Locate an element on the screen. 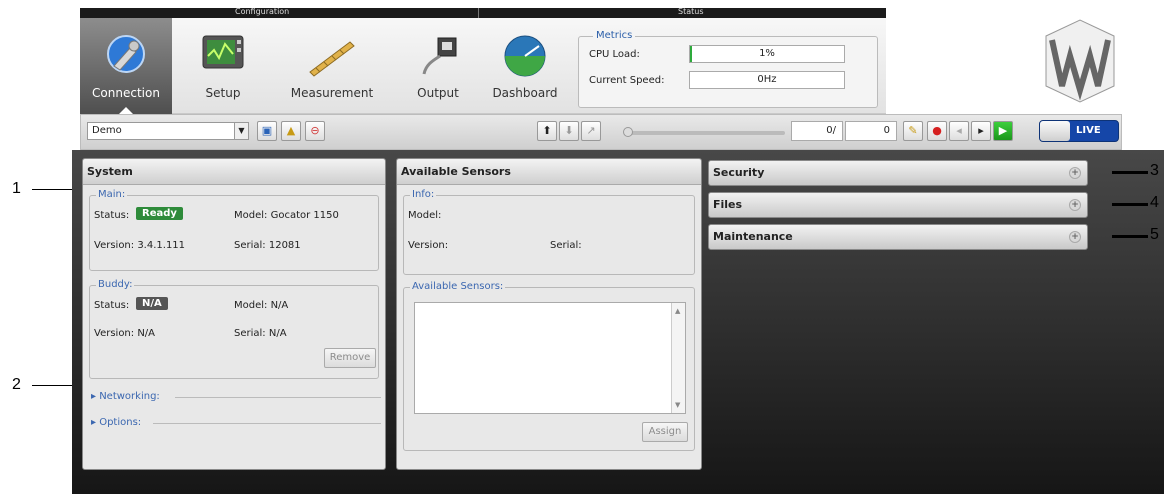  tab-output: Output is located at coordinates (438, 66).